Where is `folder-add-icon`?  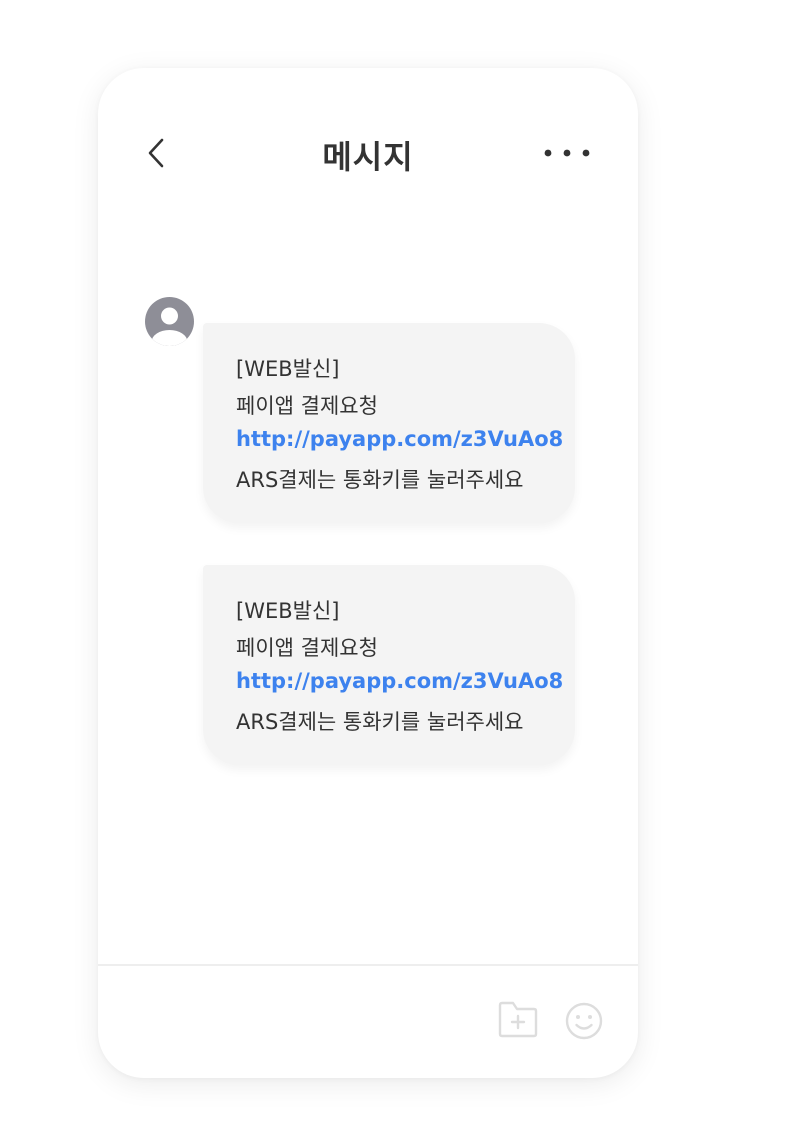 folder-add-icon is located at coordinates (518, 1019).